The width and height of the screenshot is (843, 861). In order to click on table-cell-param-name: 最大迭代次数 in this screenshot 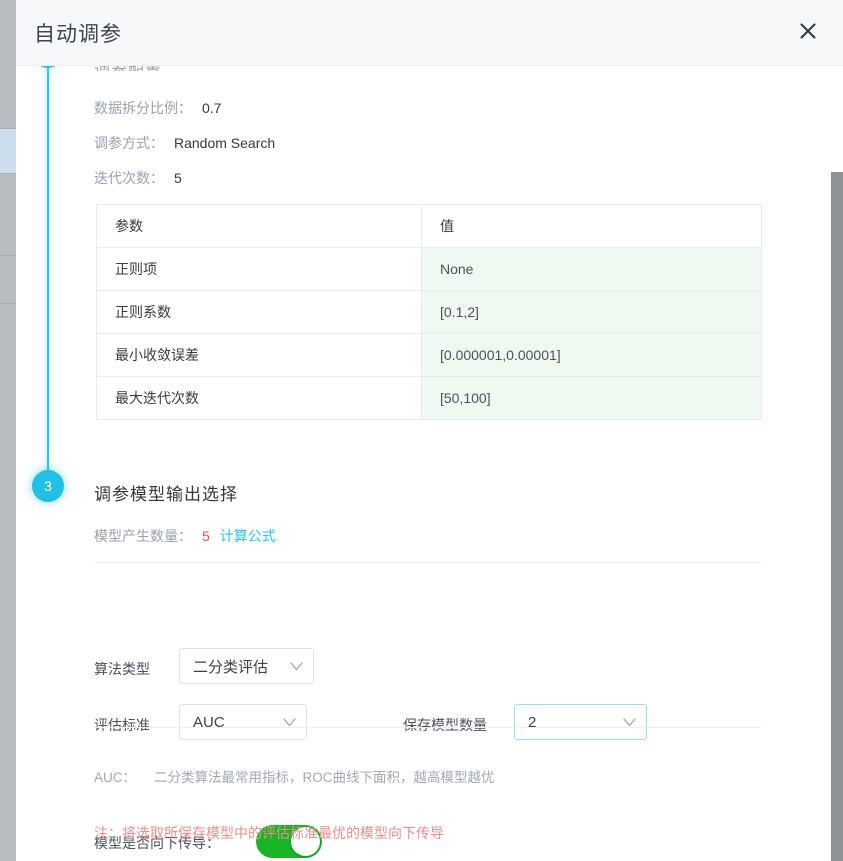, I will do `click(259, 398)`.